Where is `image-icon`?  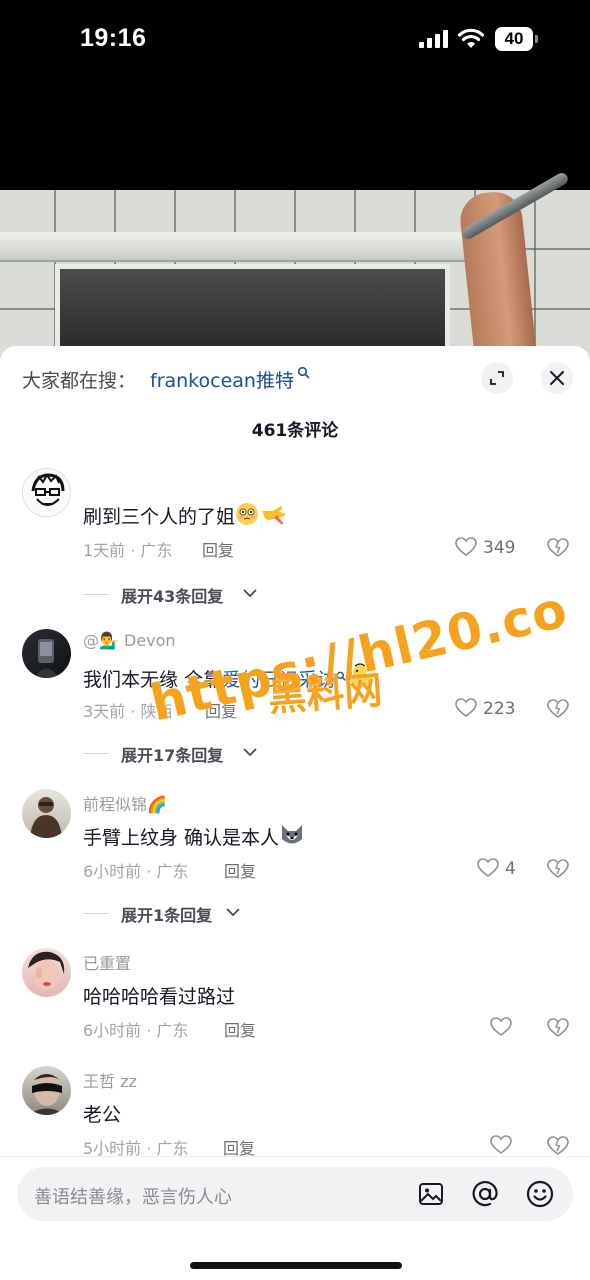 image-icon is located at coordinates (431, 1194).